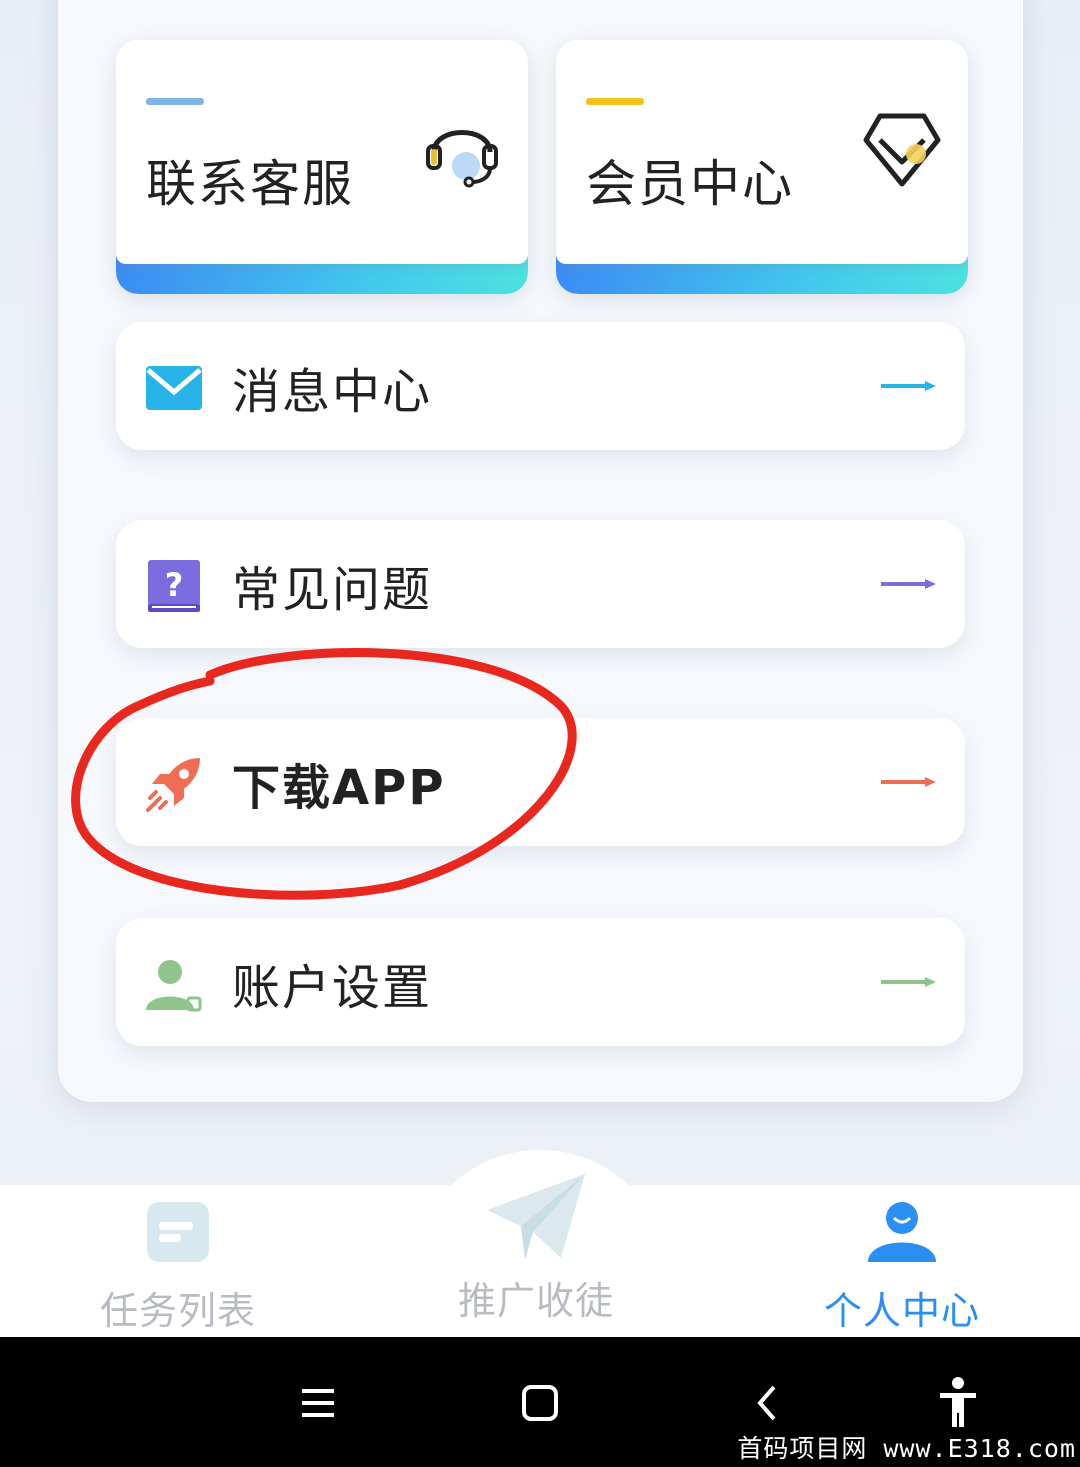 Image resolution: width=1080 pixels, height=1467 pixels. I want to click on card-title: 会员中心, so click(690, 184).